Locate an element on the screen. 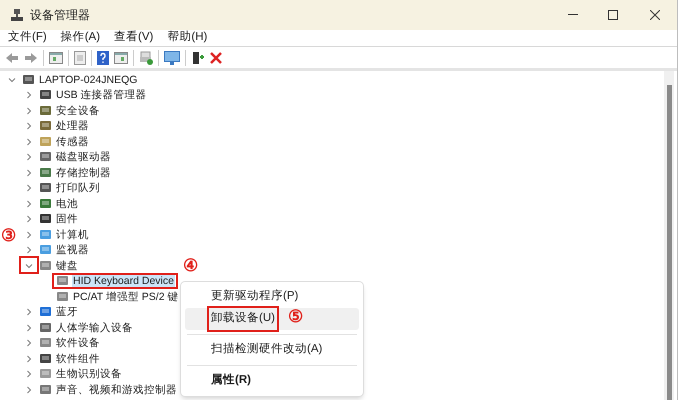 This screenshot has width=678, height=400. tree-item: PC/AT 增强型 PS/2 键 is located at coordinates (126, 297).